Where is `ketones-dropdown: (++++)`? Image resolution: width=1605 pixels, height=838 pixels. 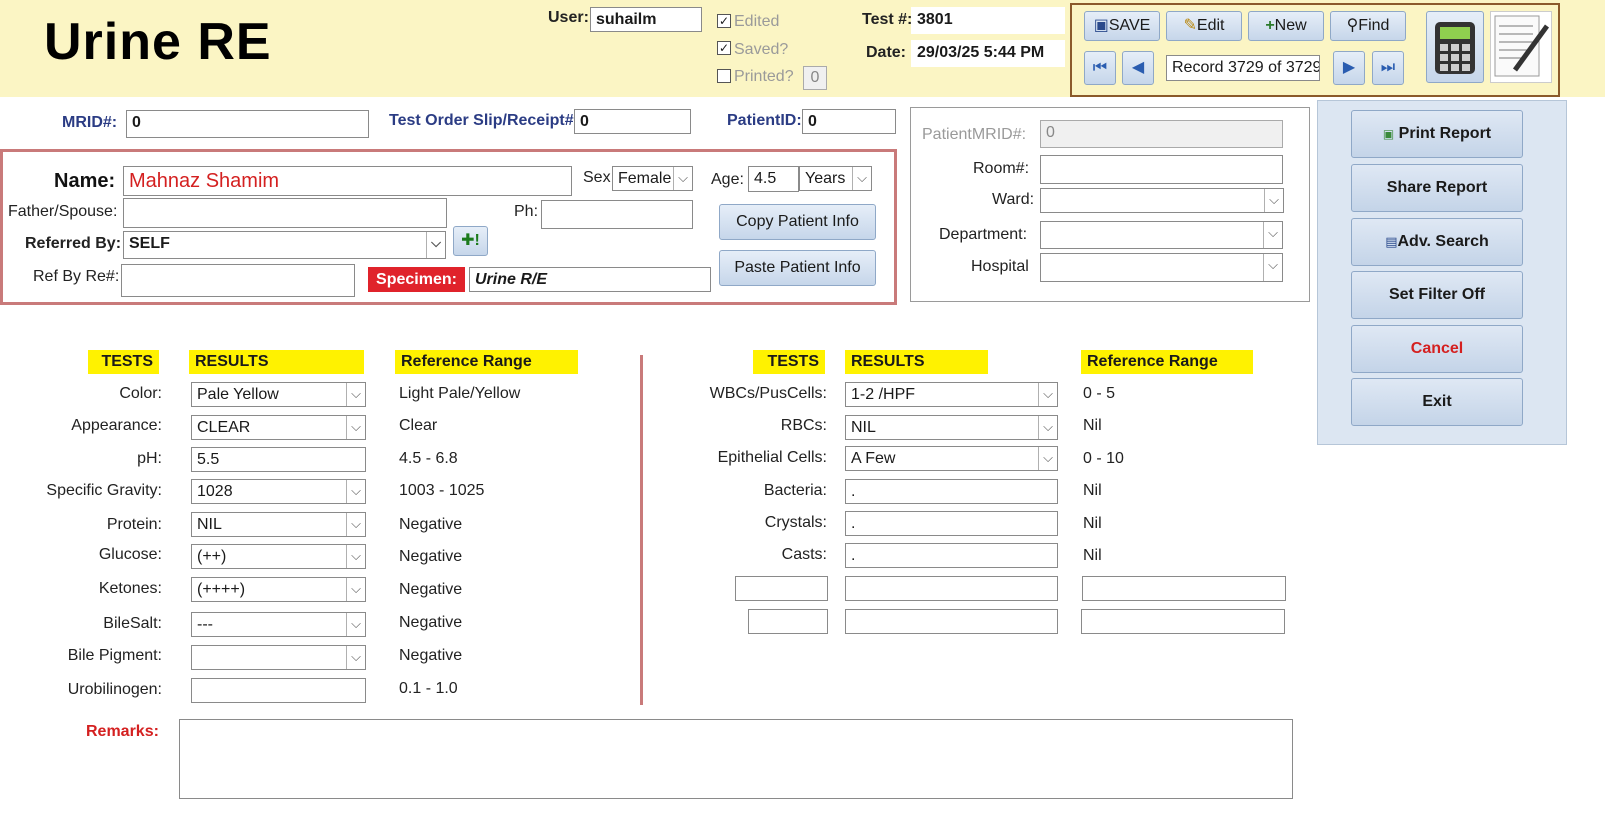
ketones-dropdown: (++++) is located at coordinates (278, 589).